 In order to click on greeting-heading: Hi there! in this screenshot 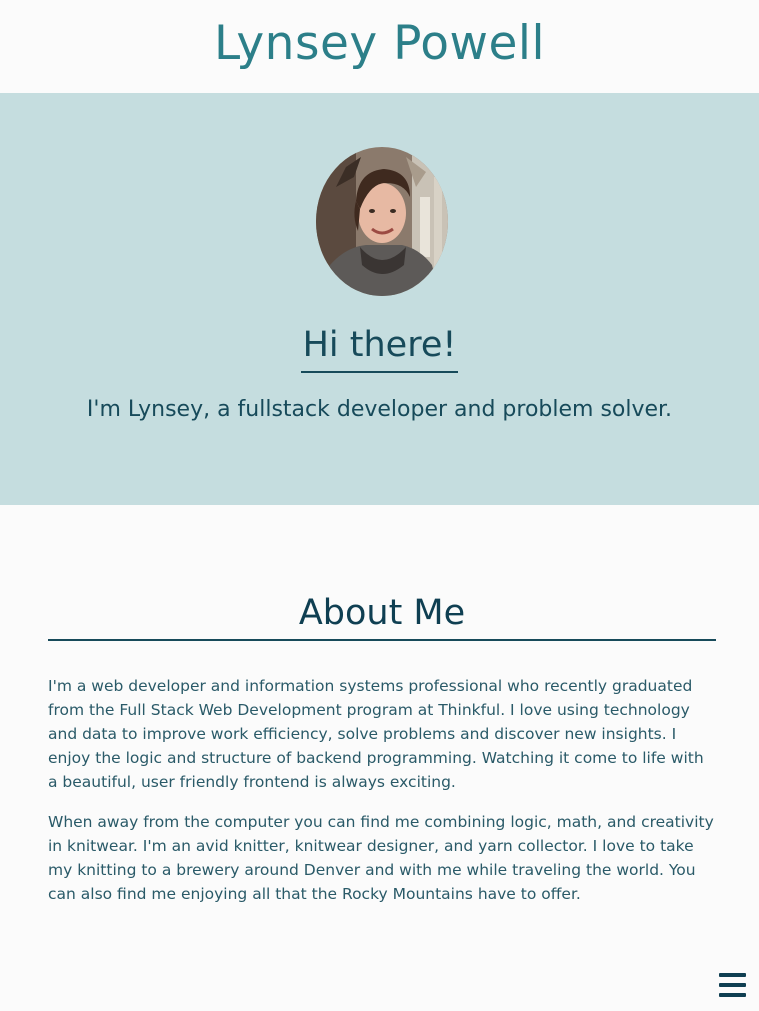, I will do `click(379, 347)`.